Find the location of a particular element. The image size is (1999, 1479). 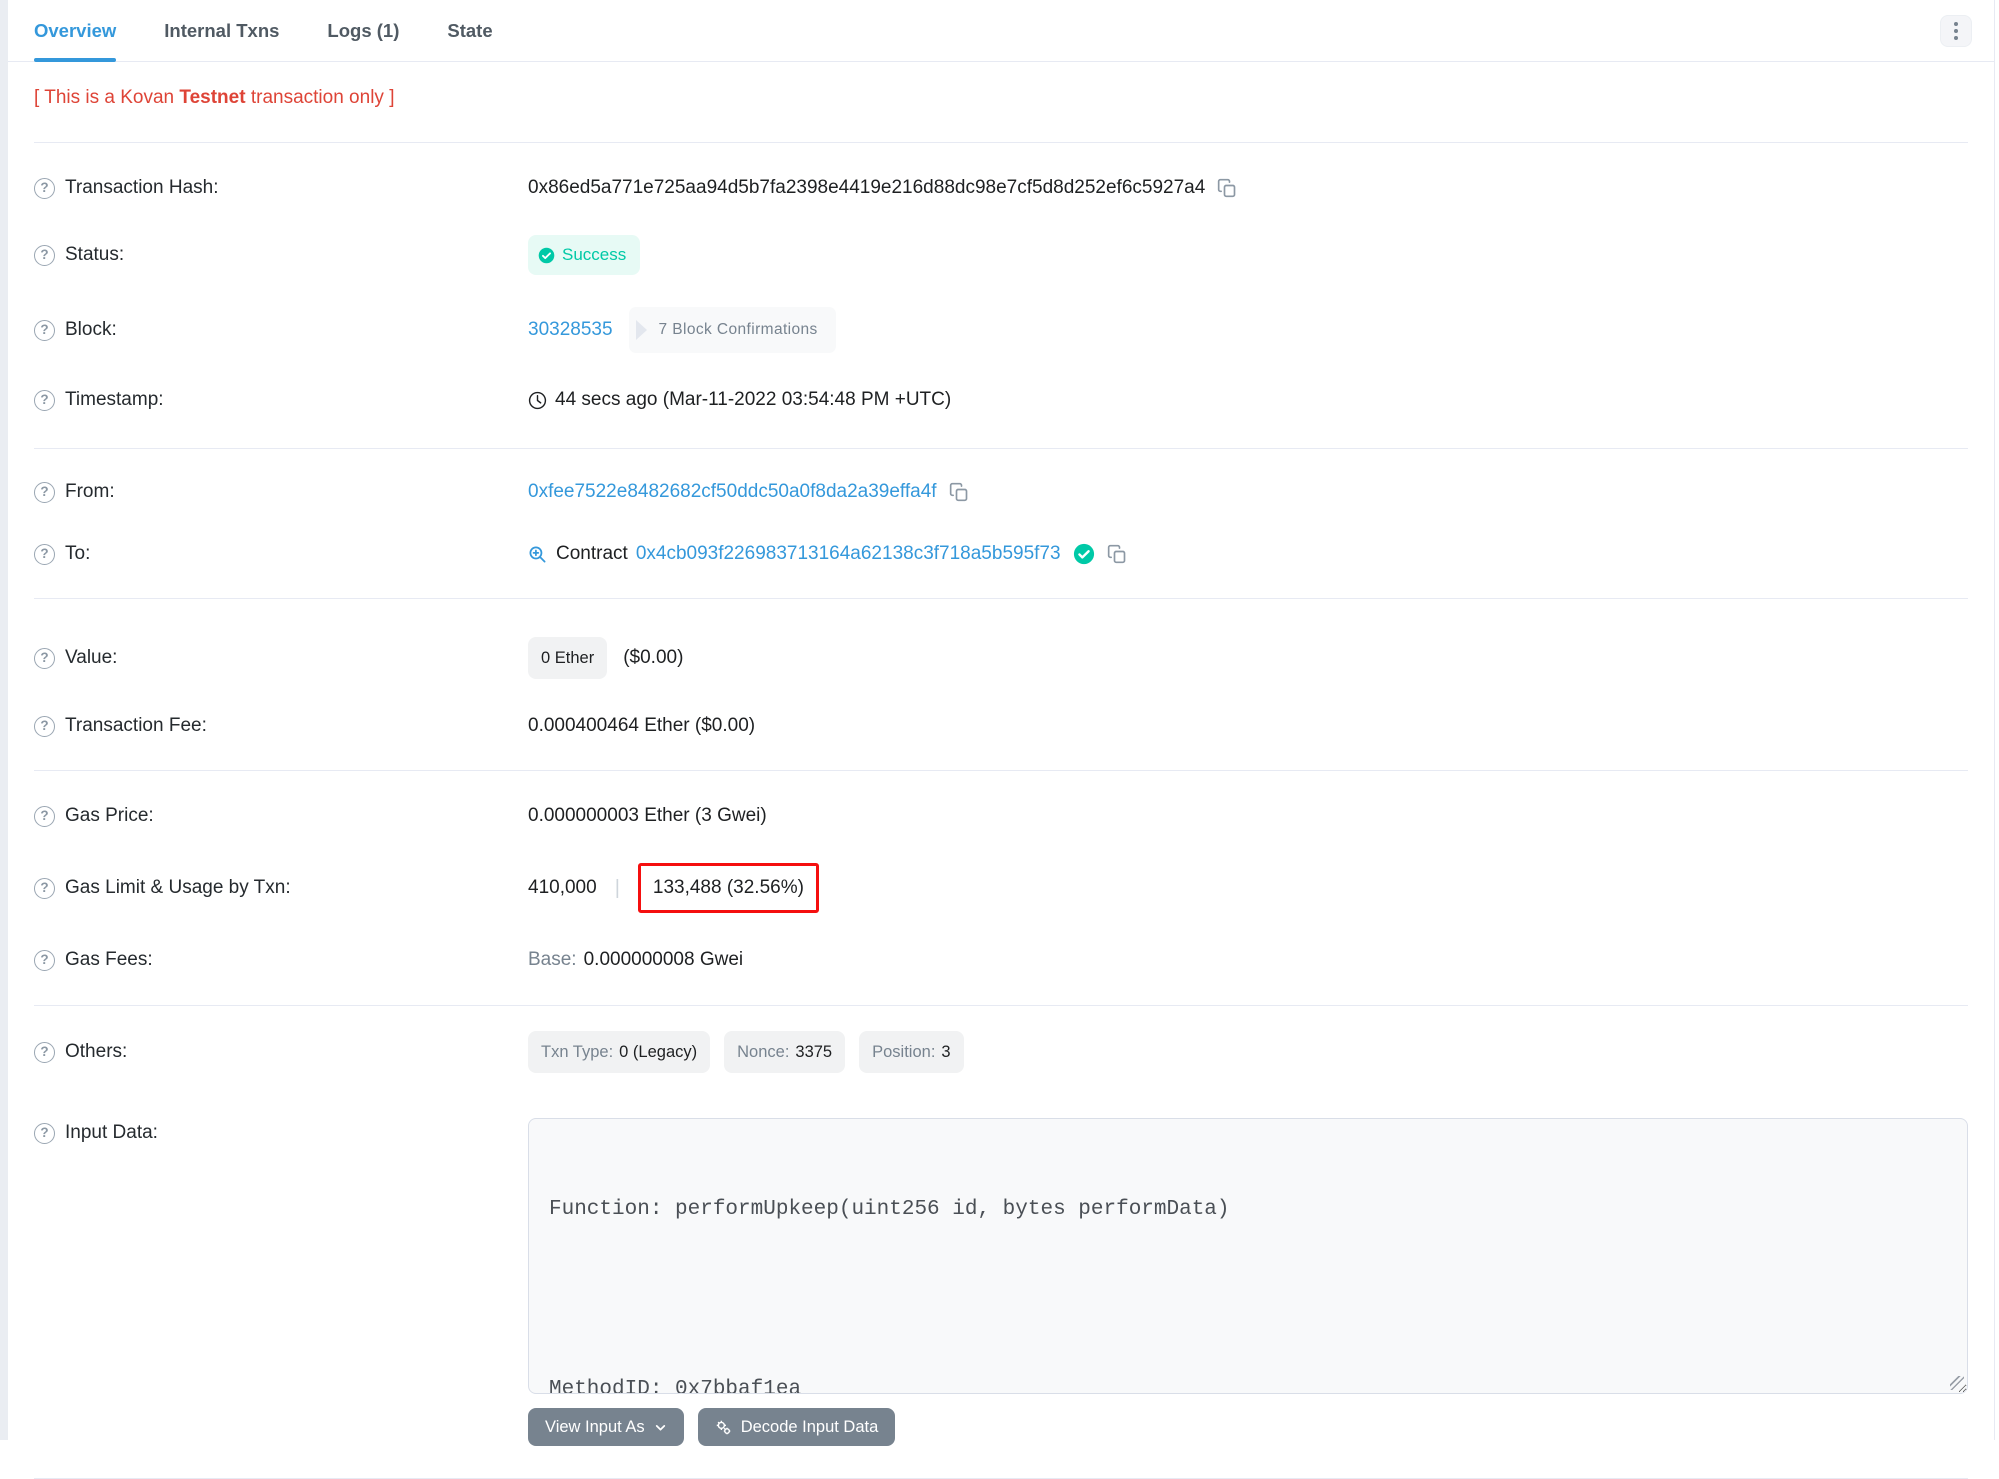

gas-price-row: ? Gas Price: 0.000000003 Ether (3 Gwei) is located at coordinates (1001, 816).